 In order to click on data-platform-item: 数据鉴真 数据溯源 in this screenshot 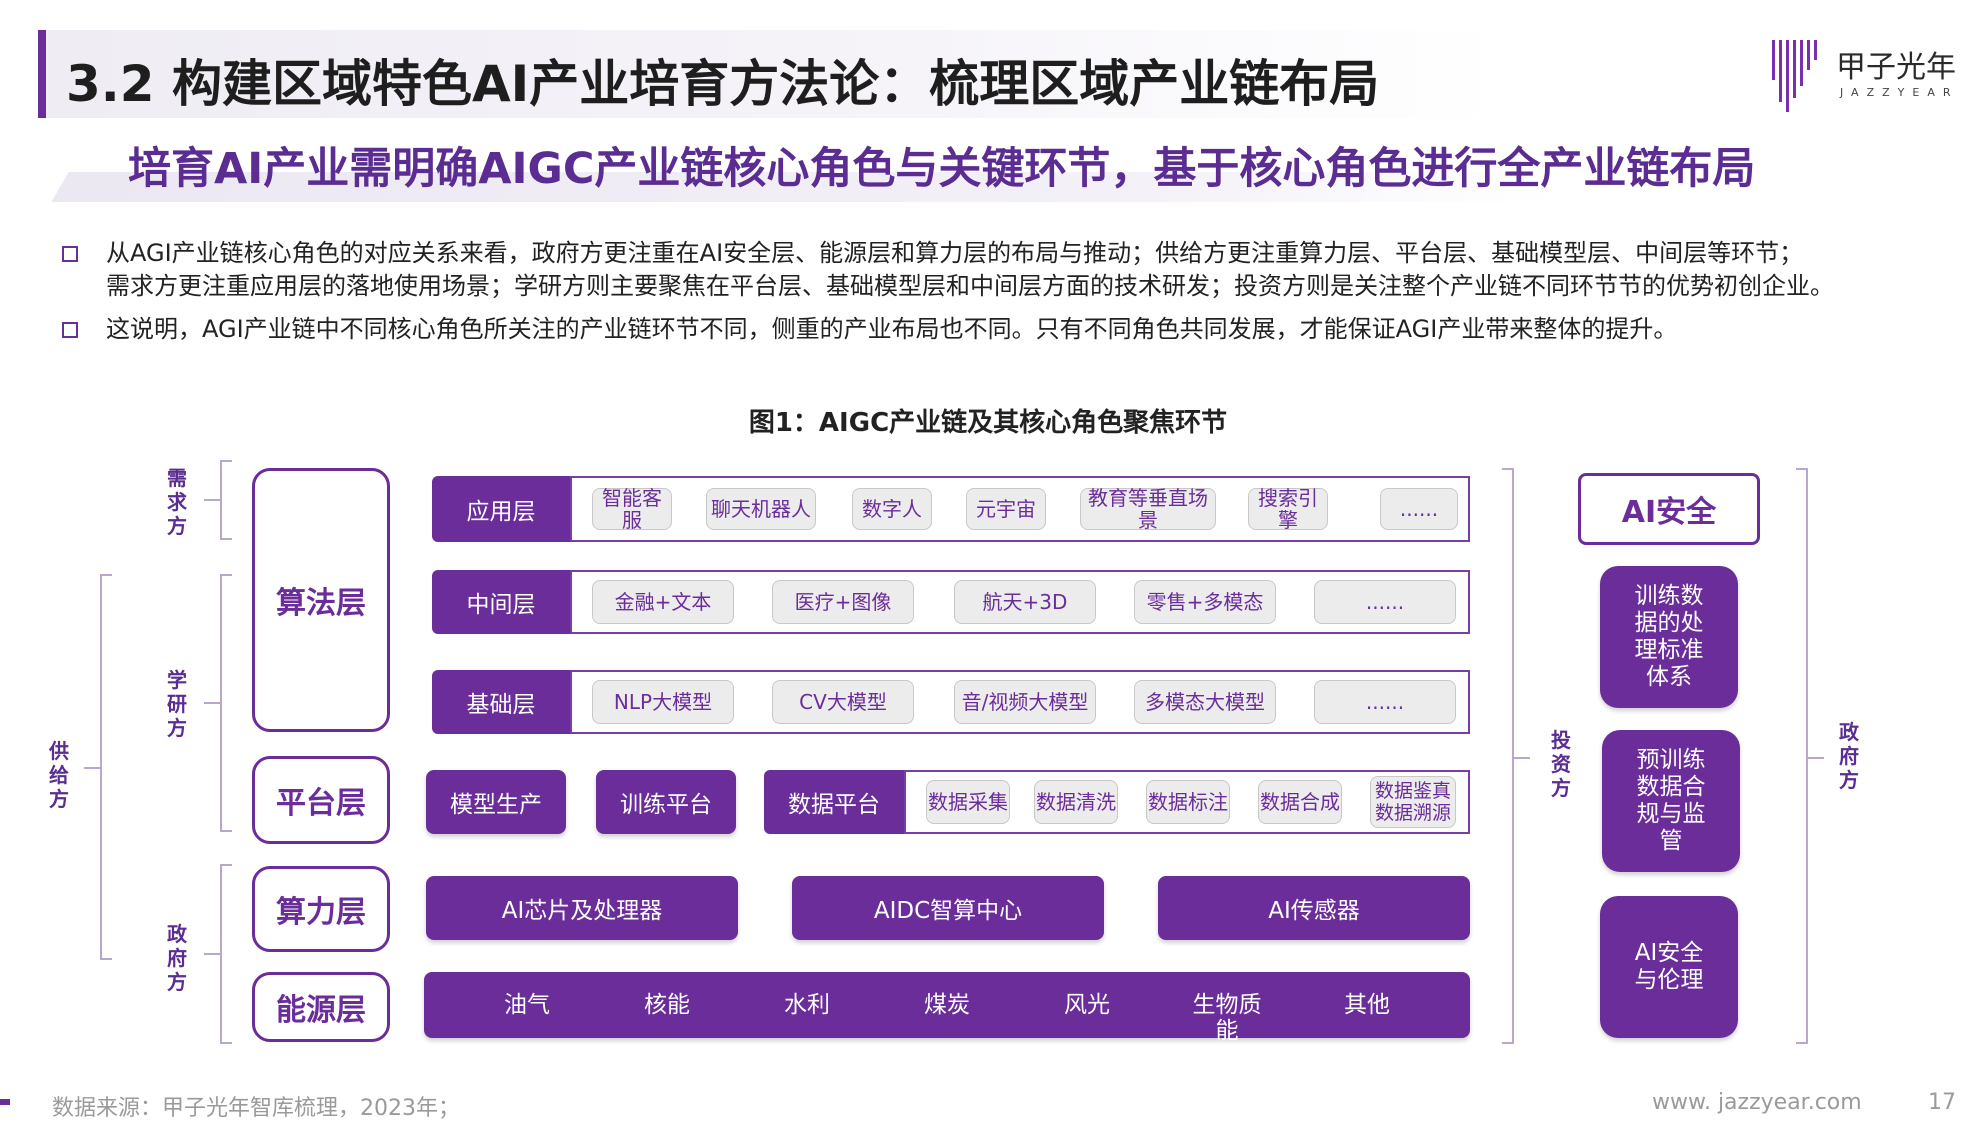, I will do `click(1413, 802)`.